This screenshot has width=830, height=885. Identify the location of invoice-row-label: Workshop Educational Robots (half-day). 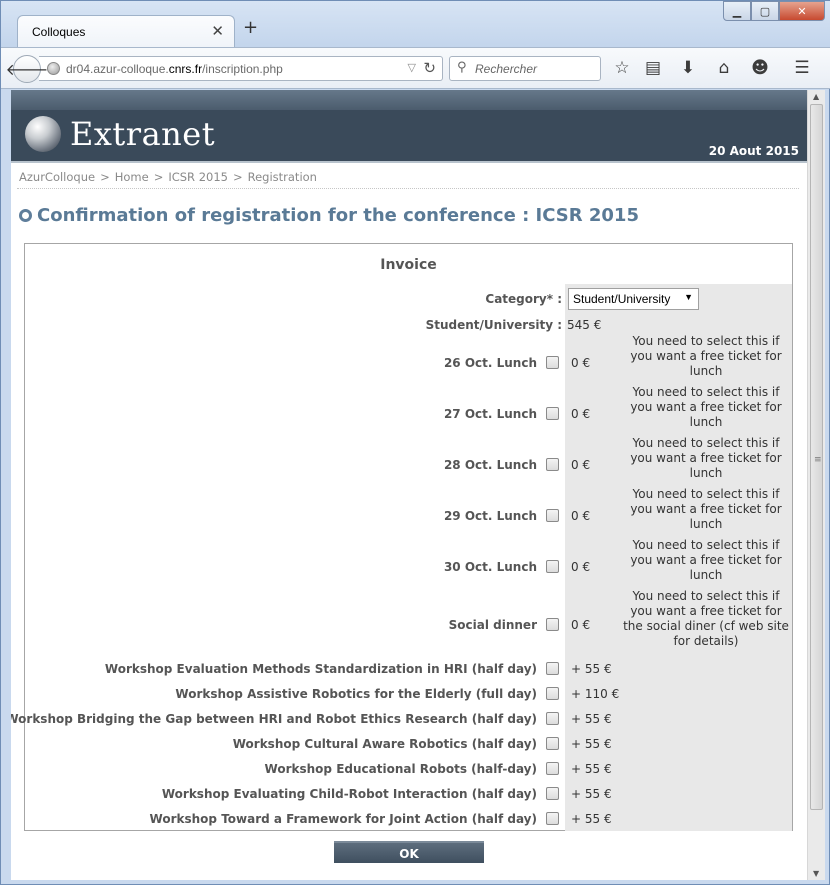
(400, 769).